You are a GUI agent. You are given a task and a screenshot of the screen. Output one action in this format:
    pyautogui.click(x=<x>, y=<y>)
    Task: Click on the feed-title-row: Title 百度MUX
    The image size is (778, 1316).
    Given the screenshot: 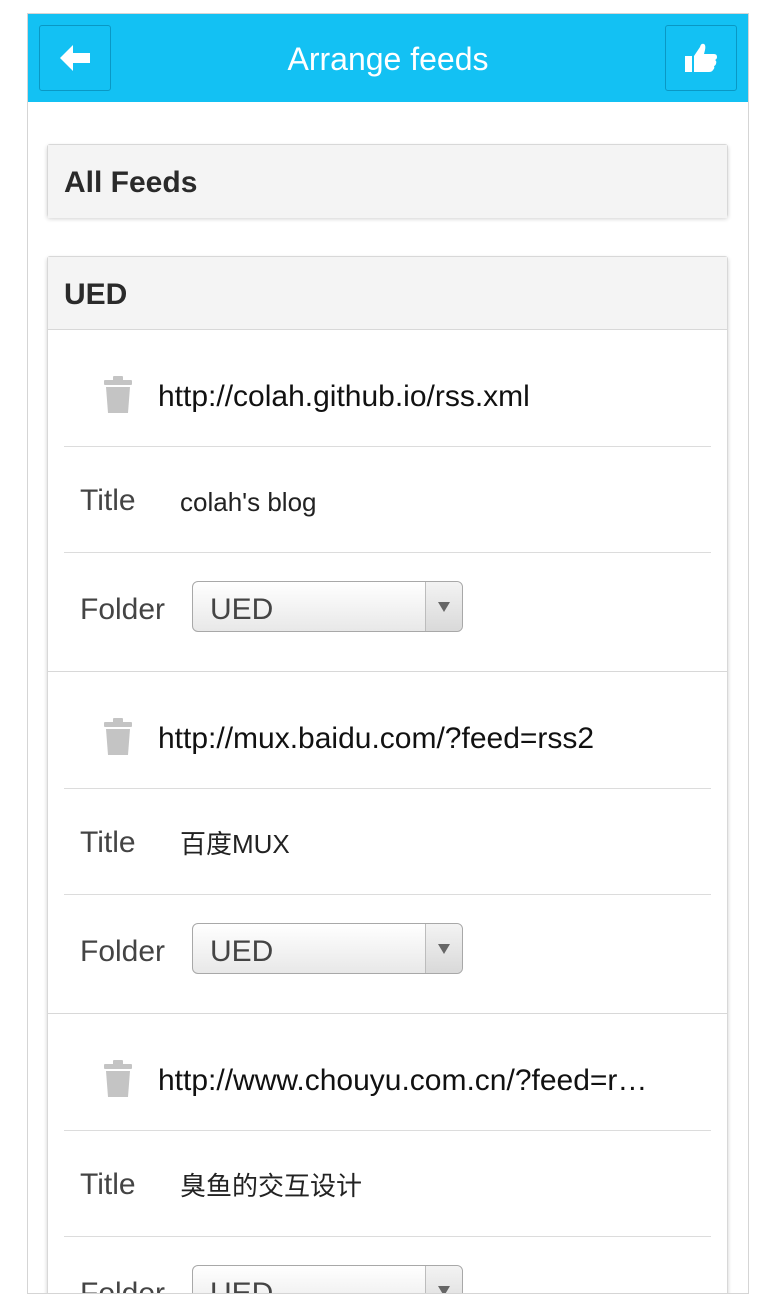 What is the action you would take?
    pyautogui.click(x=387, y=842)
    